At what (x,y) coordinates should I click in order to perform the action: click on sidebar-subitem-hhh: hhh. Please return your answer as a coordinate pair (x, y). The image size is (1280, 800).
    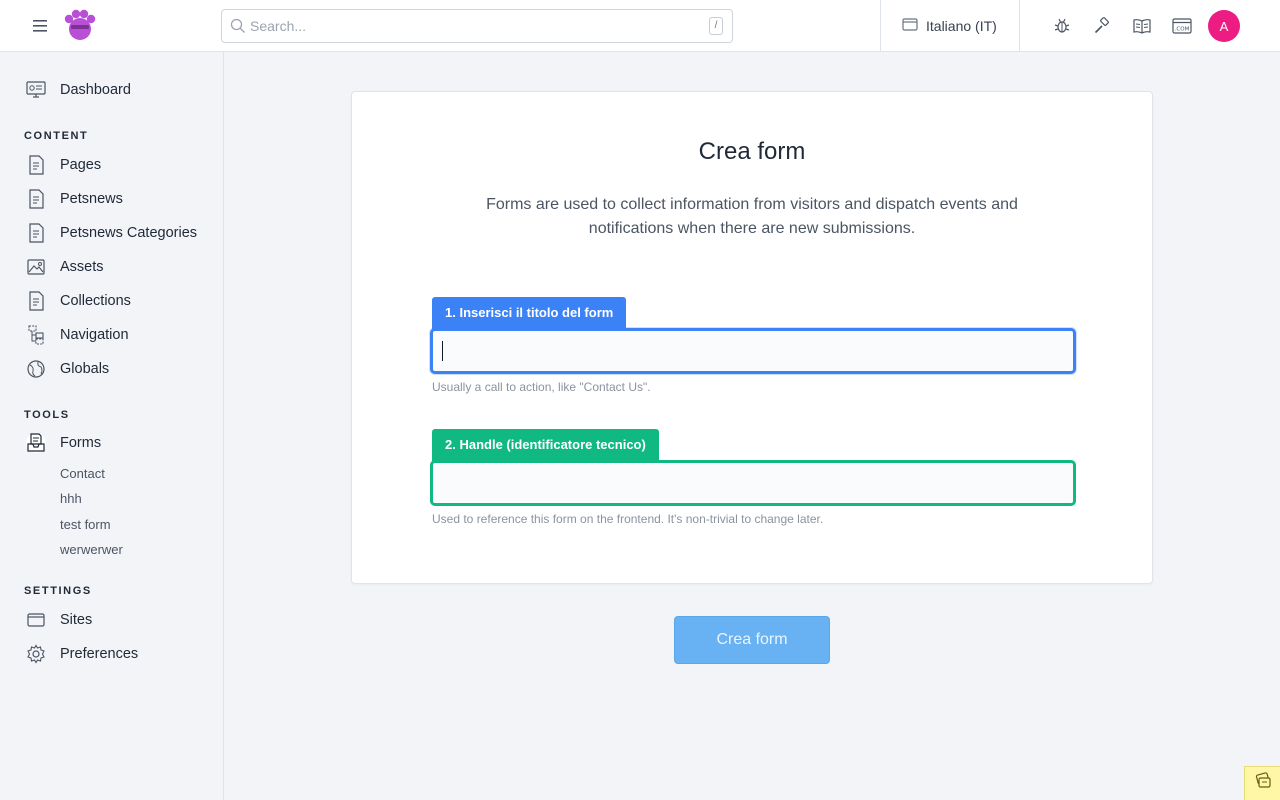
    Looking at the image, I should click on (71, 498).